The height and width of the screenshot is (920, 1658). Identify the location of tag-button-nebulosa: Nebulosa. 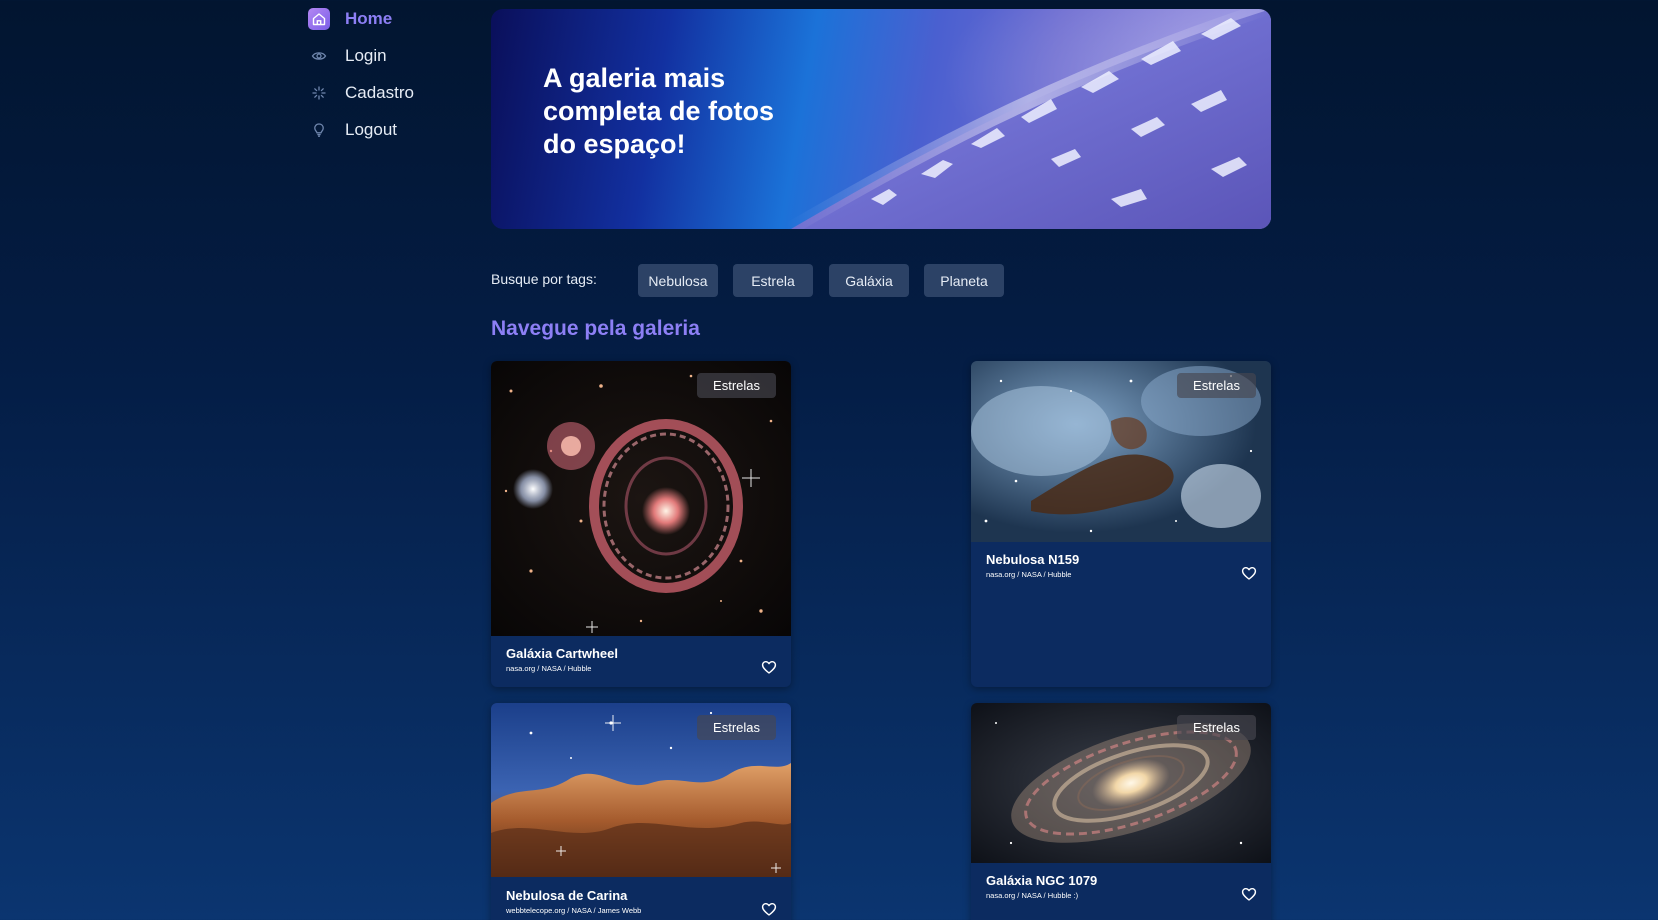
(678, 280).